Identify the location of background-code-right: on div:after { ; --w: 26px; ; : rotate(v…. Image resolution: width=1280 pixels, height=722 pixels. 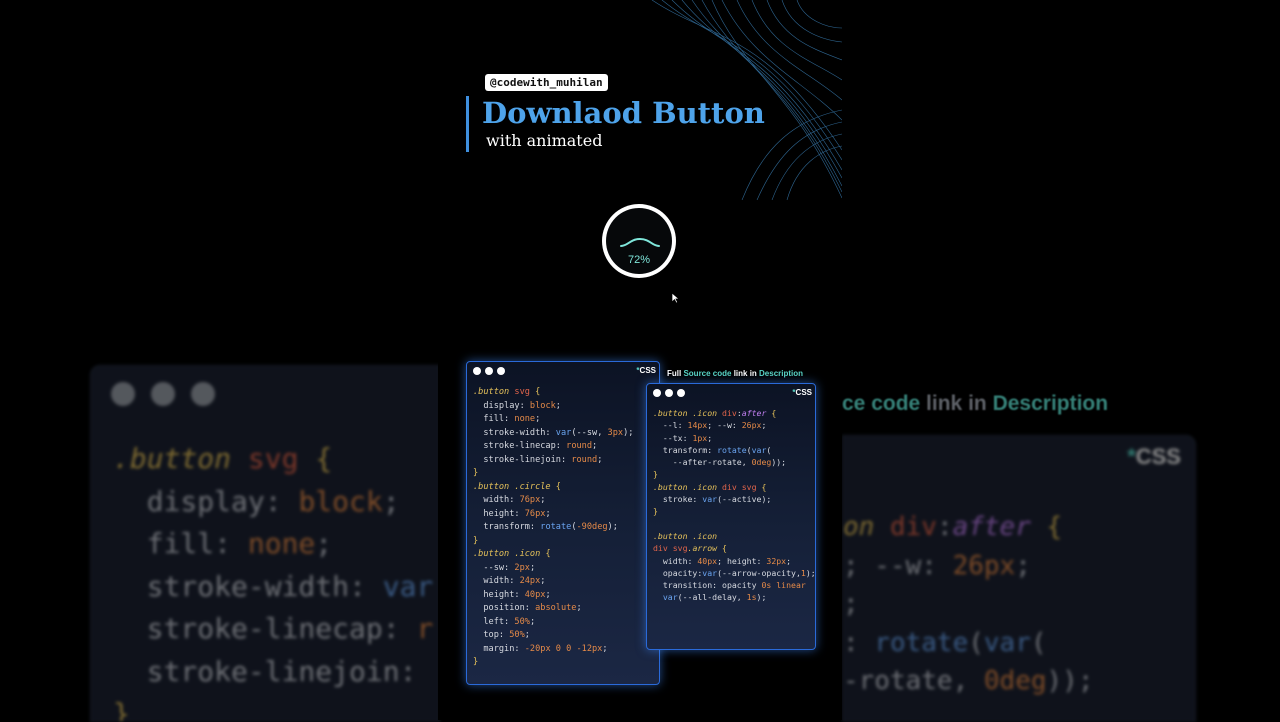
(968, 604).